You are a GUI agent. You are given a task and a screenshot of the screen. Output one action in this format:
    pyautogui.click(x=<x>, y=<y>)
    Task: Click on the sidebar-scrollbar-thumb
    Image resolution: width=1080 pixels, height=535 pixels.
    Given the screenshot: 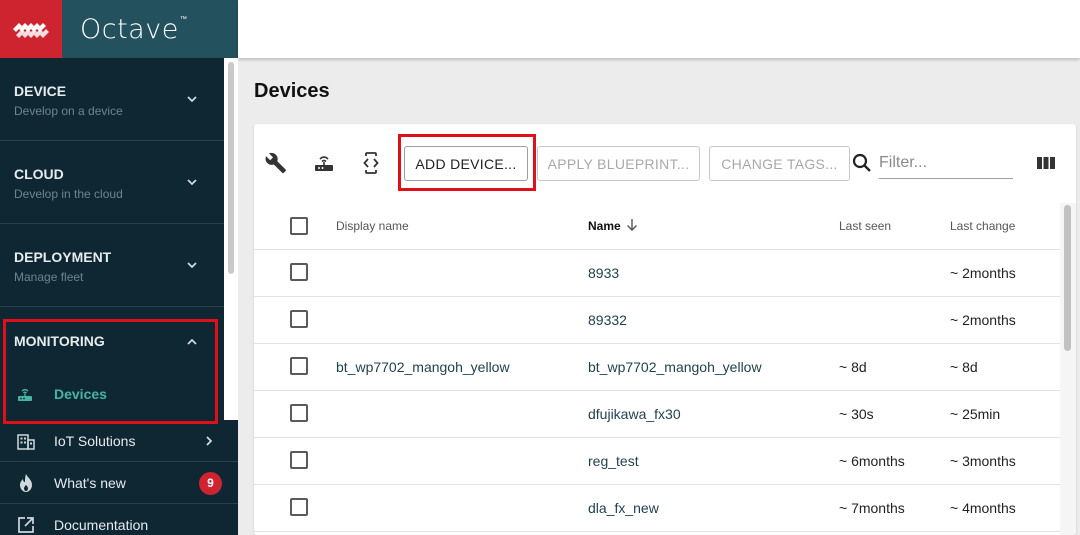 What is the action you would take?
    pyautogui.click(x=231, y=168)
    